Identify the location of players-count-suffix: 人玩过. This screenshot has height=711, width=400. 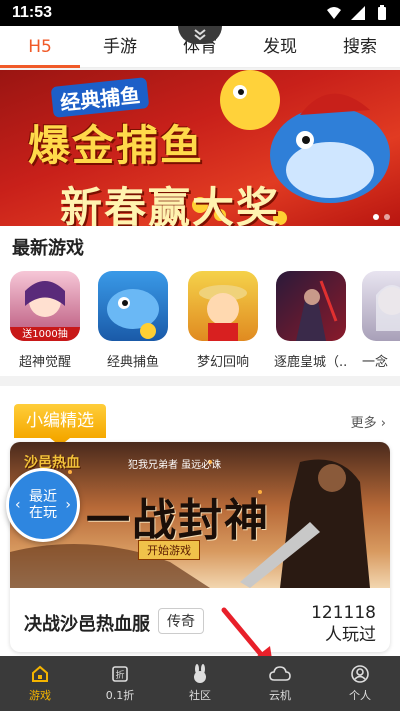
(350, 635).